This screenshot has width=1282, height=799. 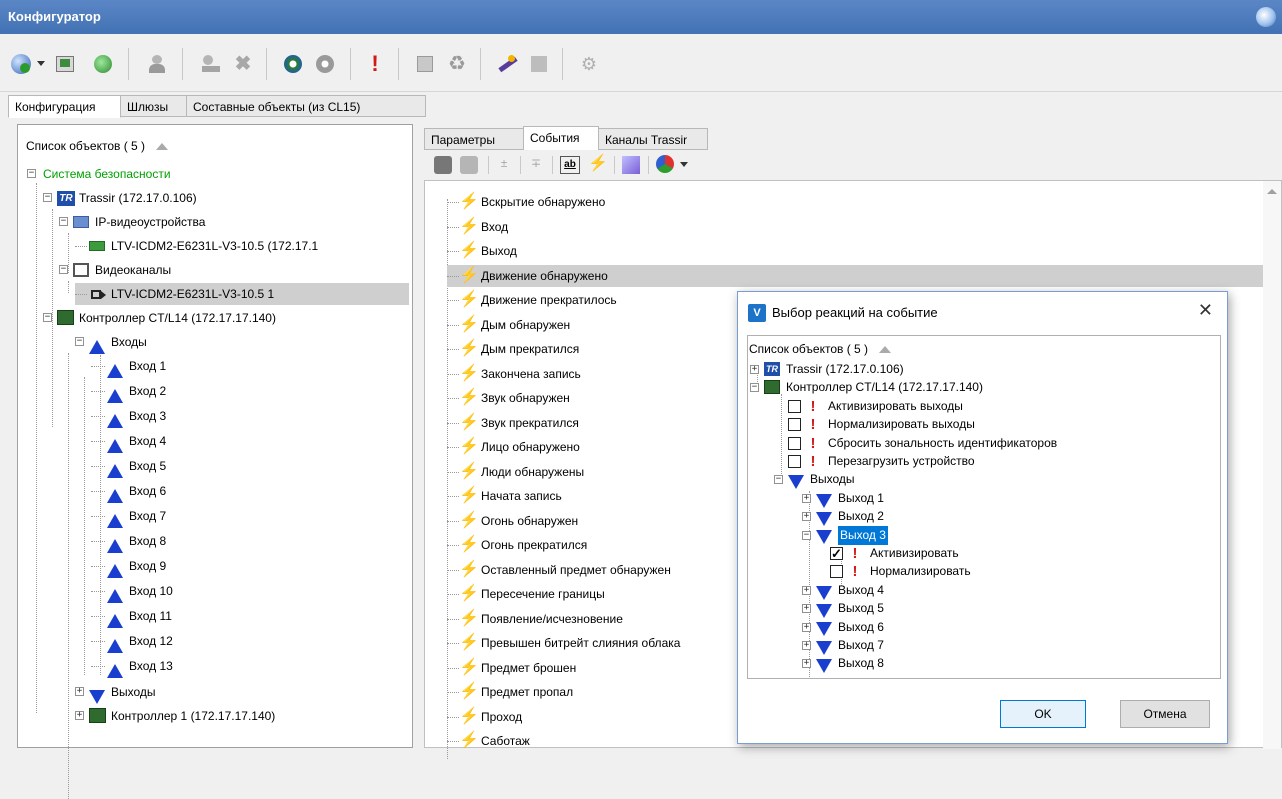 What do you see at coordinates (129, 342) in the screenshot?
I see `tree-label: Входы` at bounding box center [129, 342].